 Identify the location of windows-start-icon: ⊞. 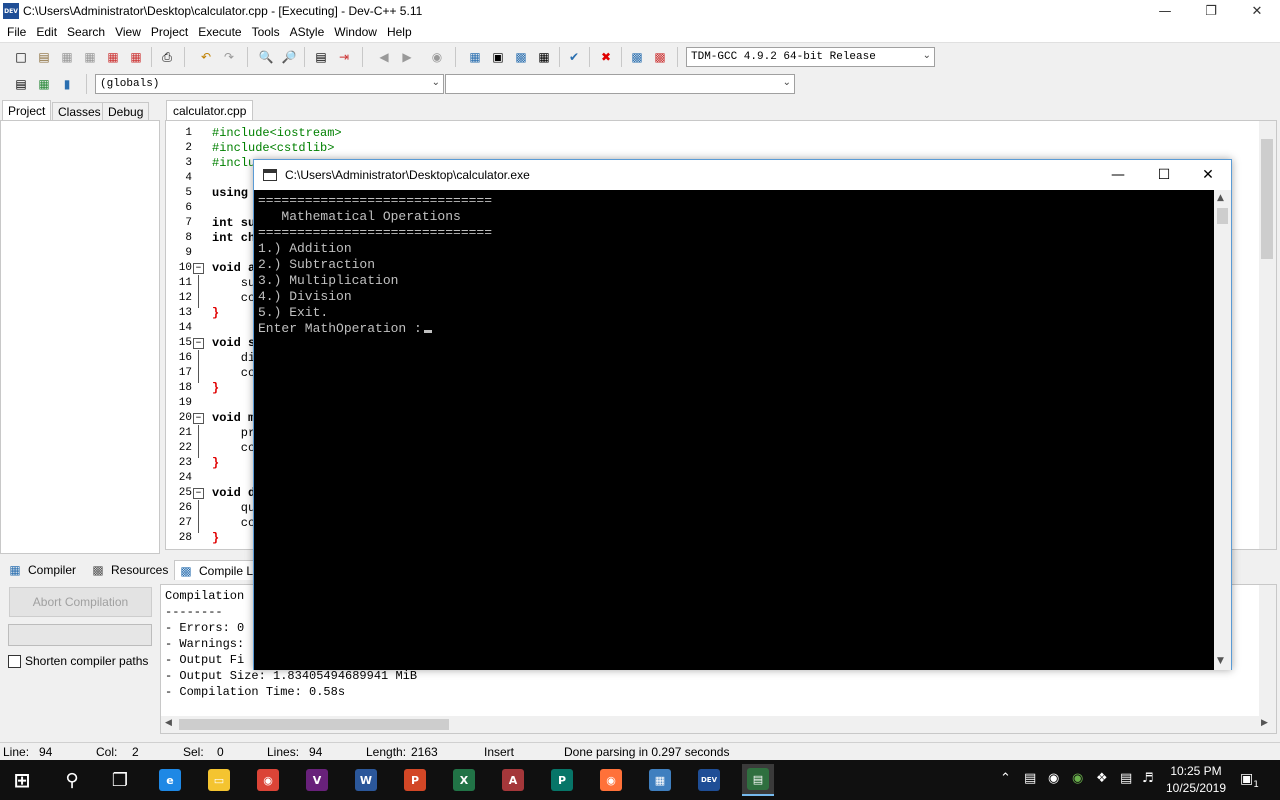
(22, 780).